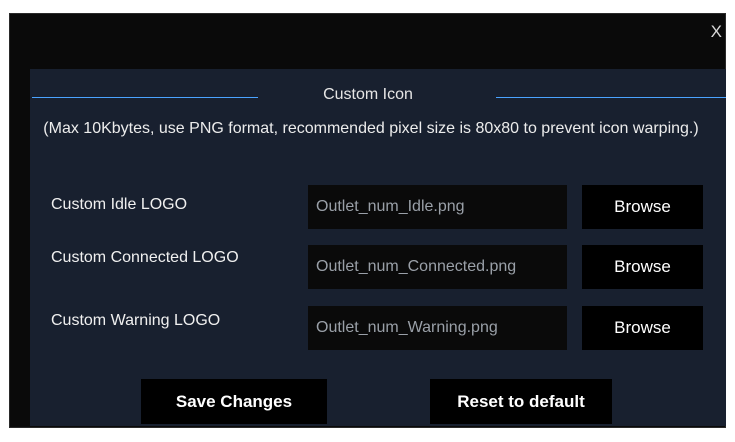  I want to click on warning-logo-browse-button: Browse, so click(642, 328).